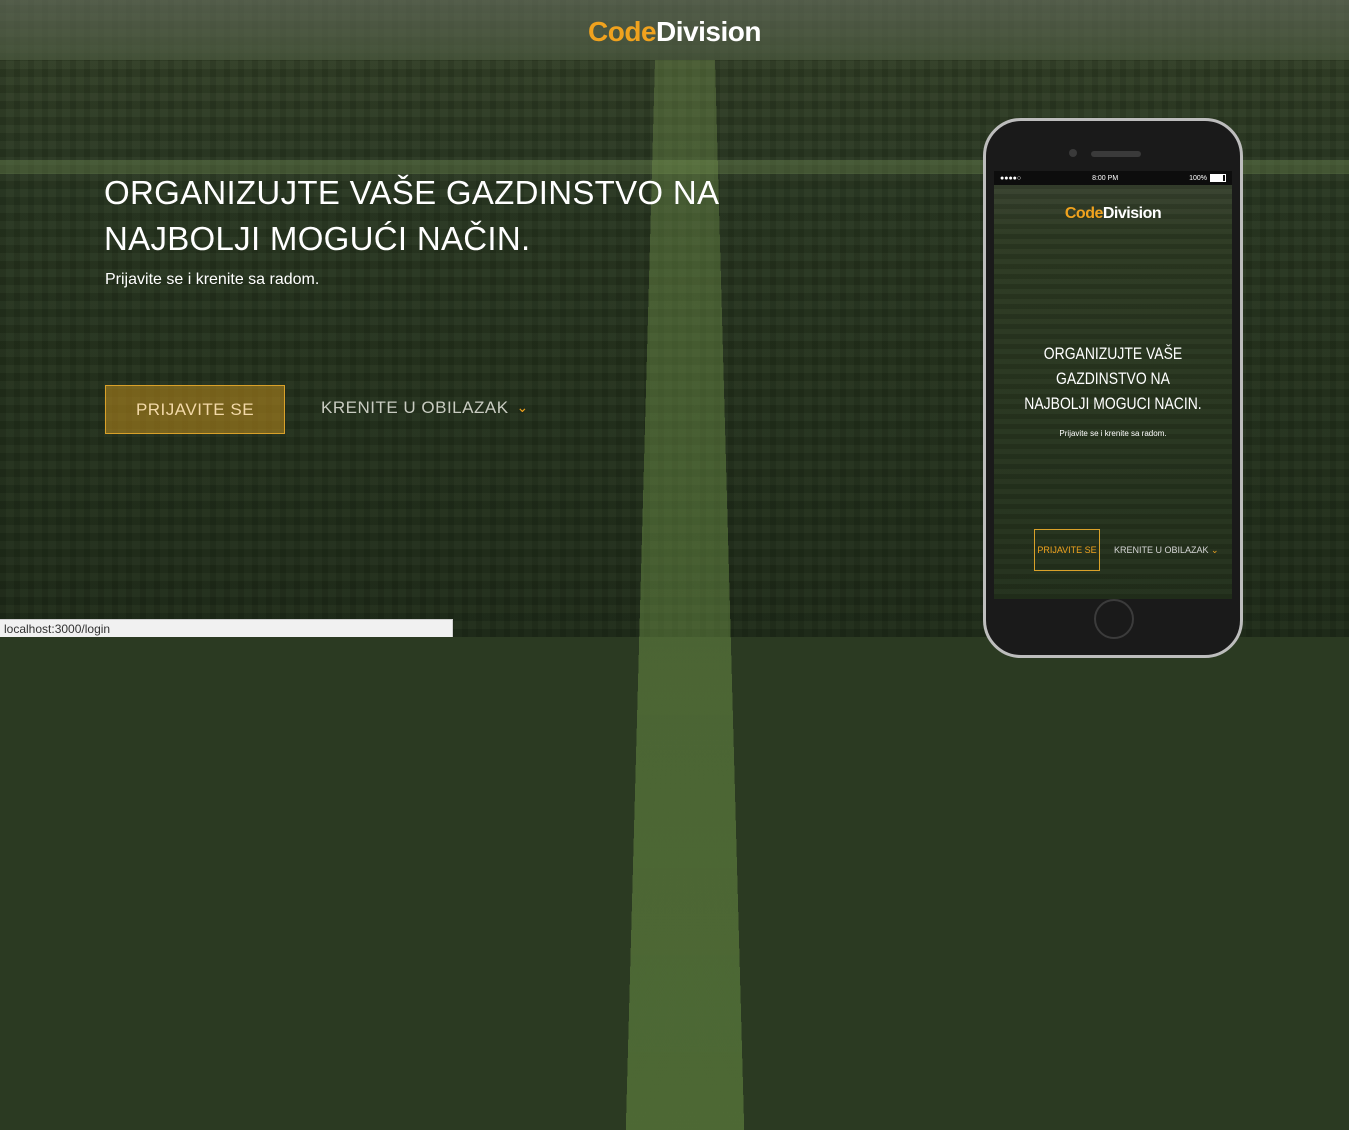 Image resolution: width=1349 pixels, height=1130 pixels. What do you see at coordinates (1105, 178) in the screenshot?
I see `phone-time: 8:00 PM` at bounding box center [1105, 178].